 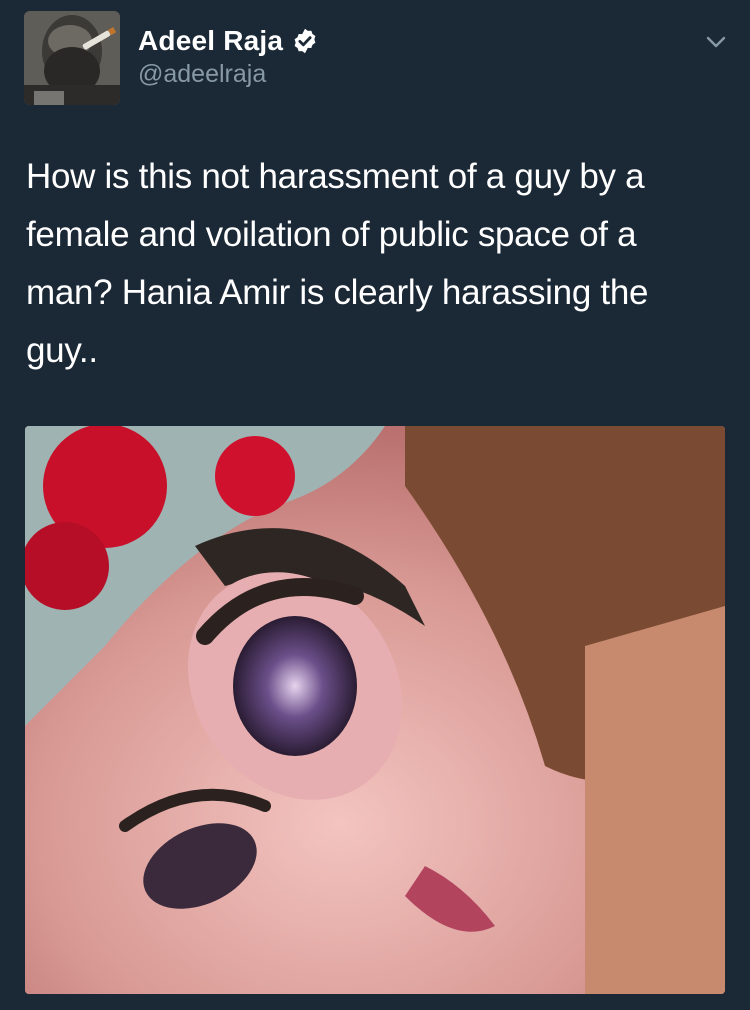 What do you see at coordinates (305, 41) in the screenshot?
I see `verified-badge-icon` at bounding box center [305, 41].